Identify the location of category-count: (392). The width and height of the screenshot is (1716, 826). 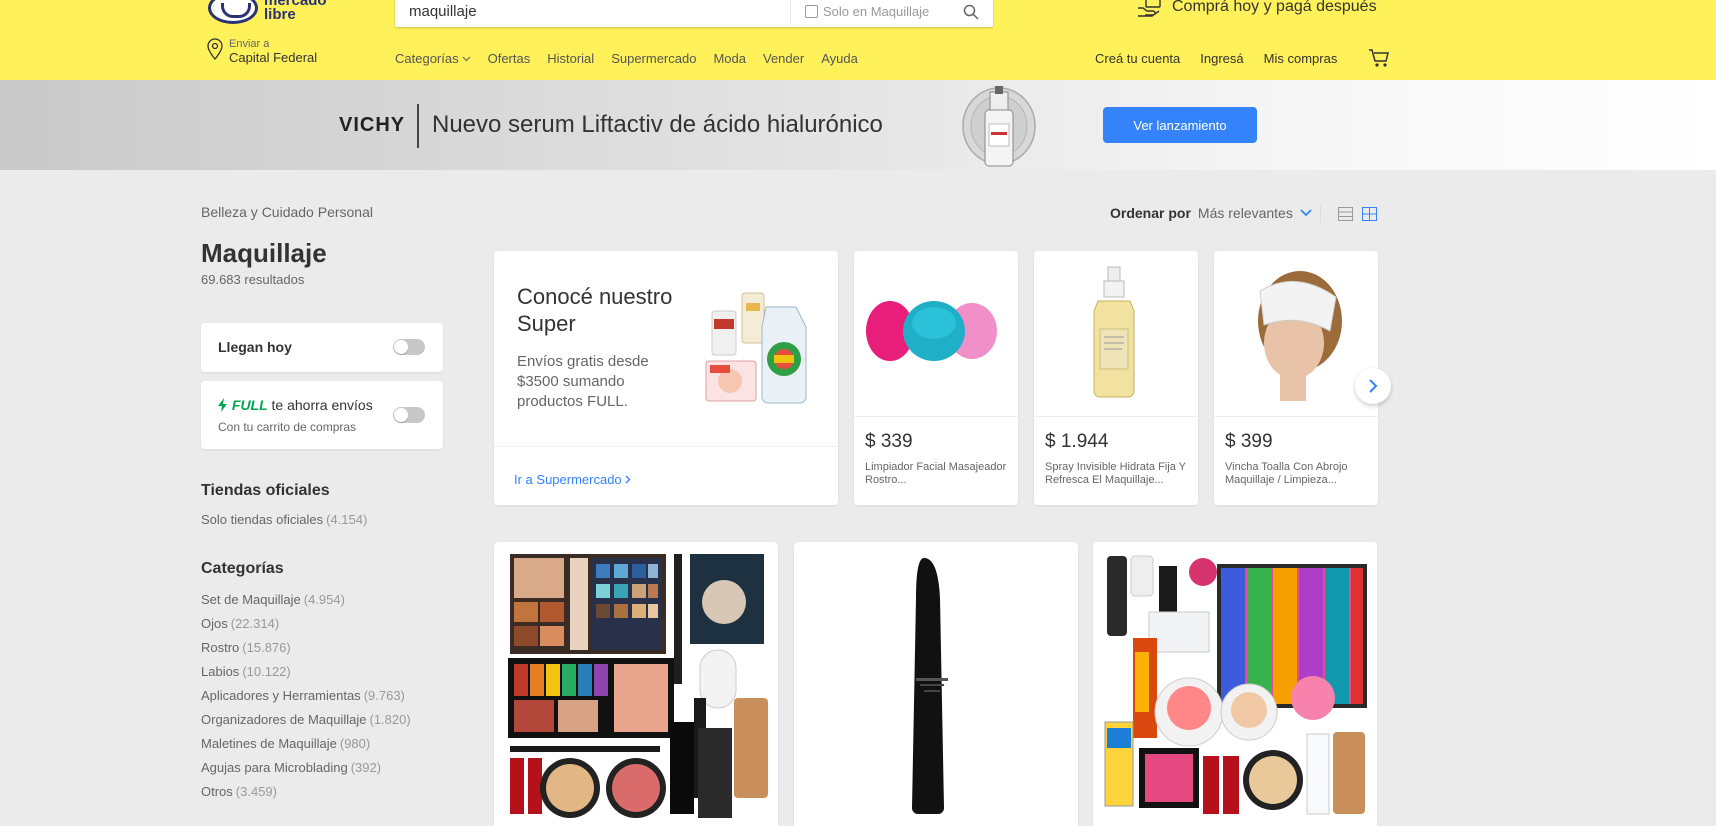
(366, 767).